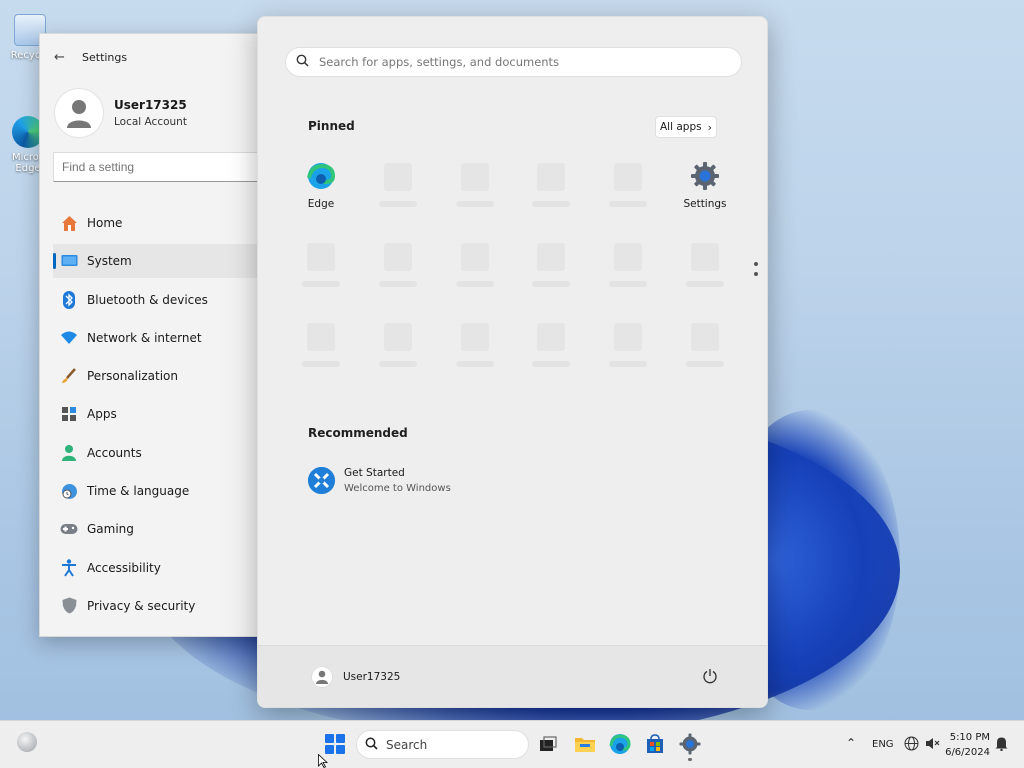 The height and width of the screenshot is (768, 1024). Describe the element at coordinates (321, 480) in the screenshot. I see `get-started-icon` at that location.